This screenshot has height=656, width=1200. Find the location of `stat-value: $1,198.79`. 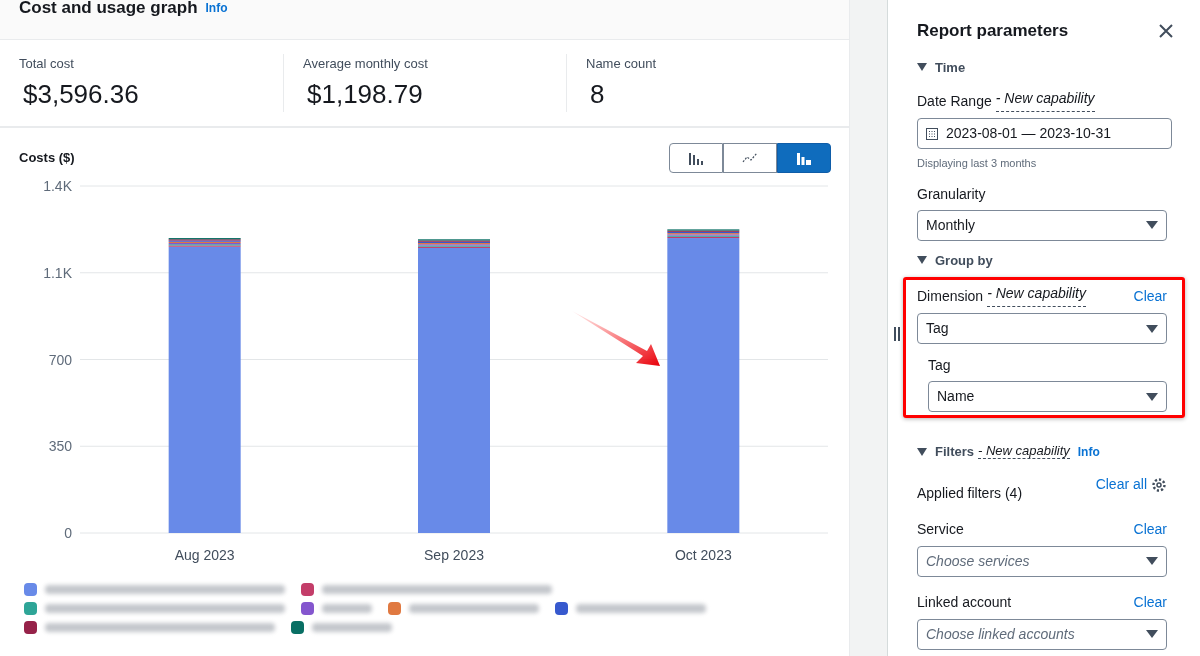

stat-value: $1,198.79 is located at coordinates (365, 93).